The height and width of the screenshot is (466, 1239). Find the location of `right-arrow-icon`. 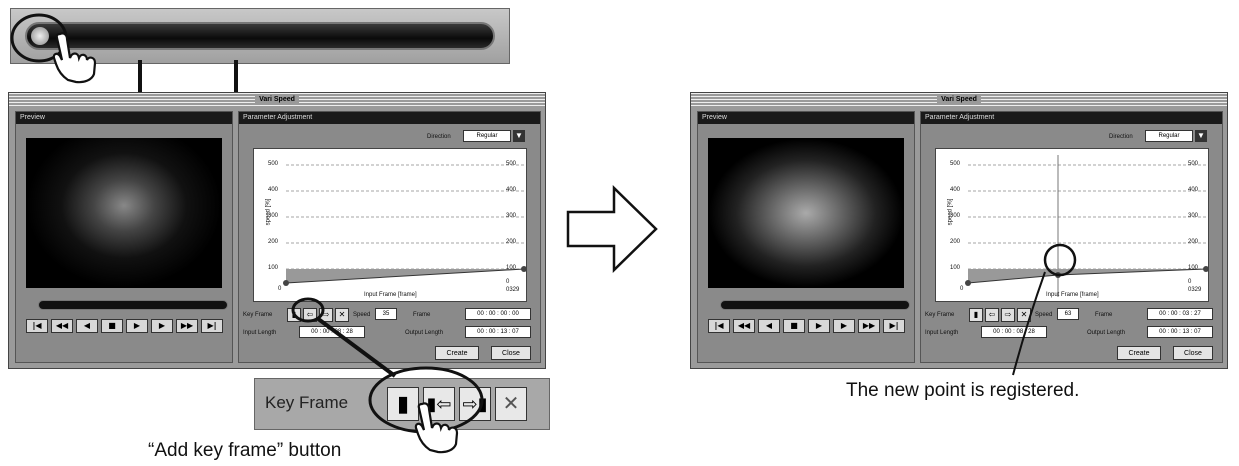

right-arrow-icon is located at coordinates (612, 229).